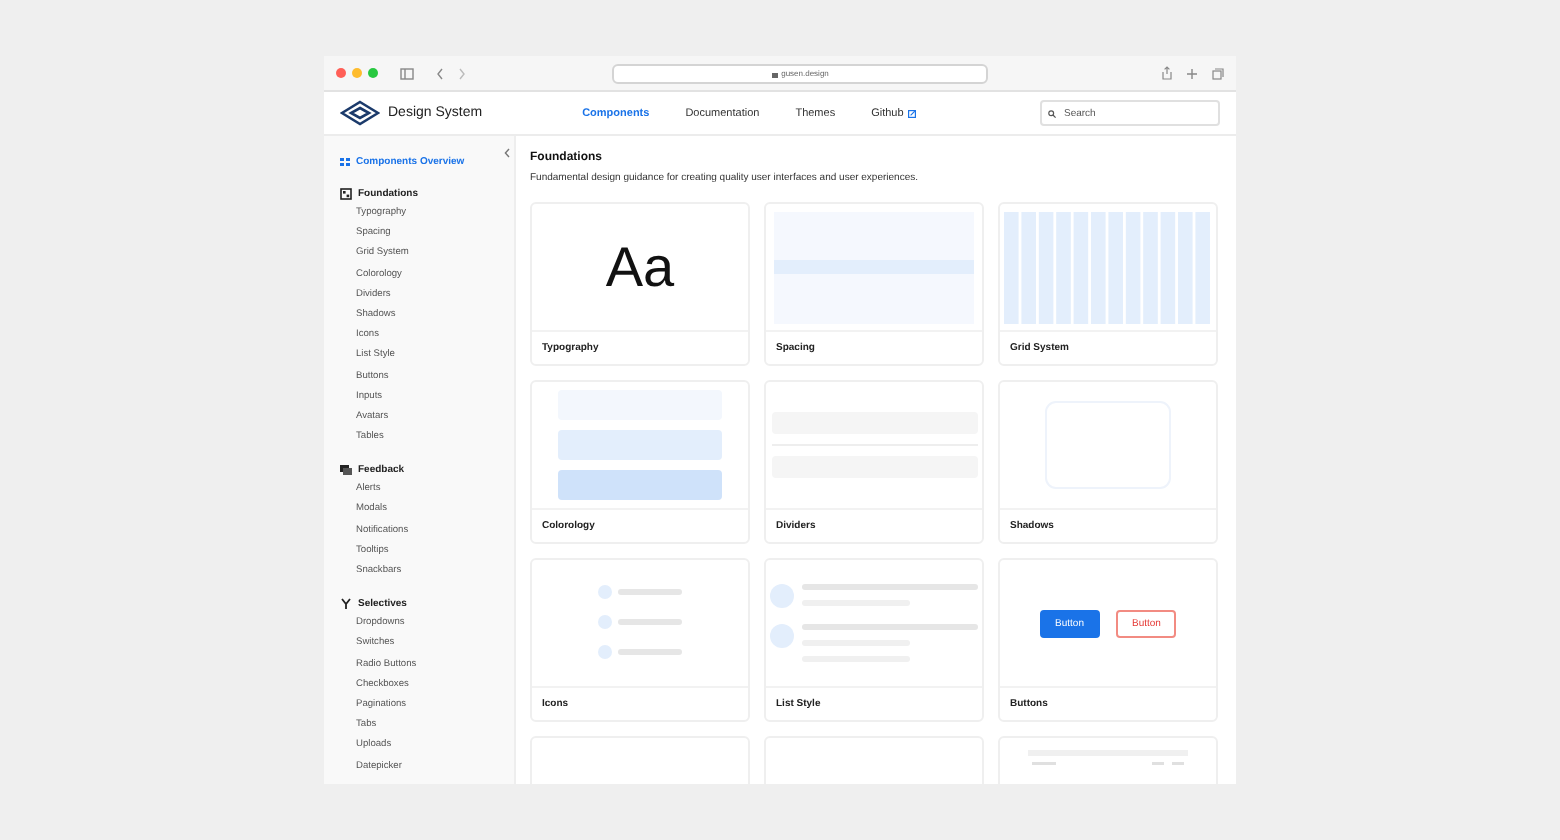 The width and height of the screenshot is (1560, 840). Describe the element at coordinates (774, 73) in the screenshot. I see `lock-icon` at that location.